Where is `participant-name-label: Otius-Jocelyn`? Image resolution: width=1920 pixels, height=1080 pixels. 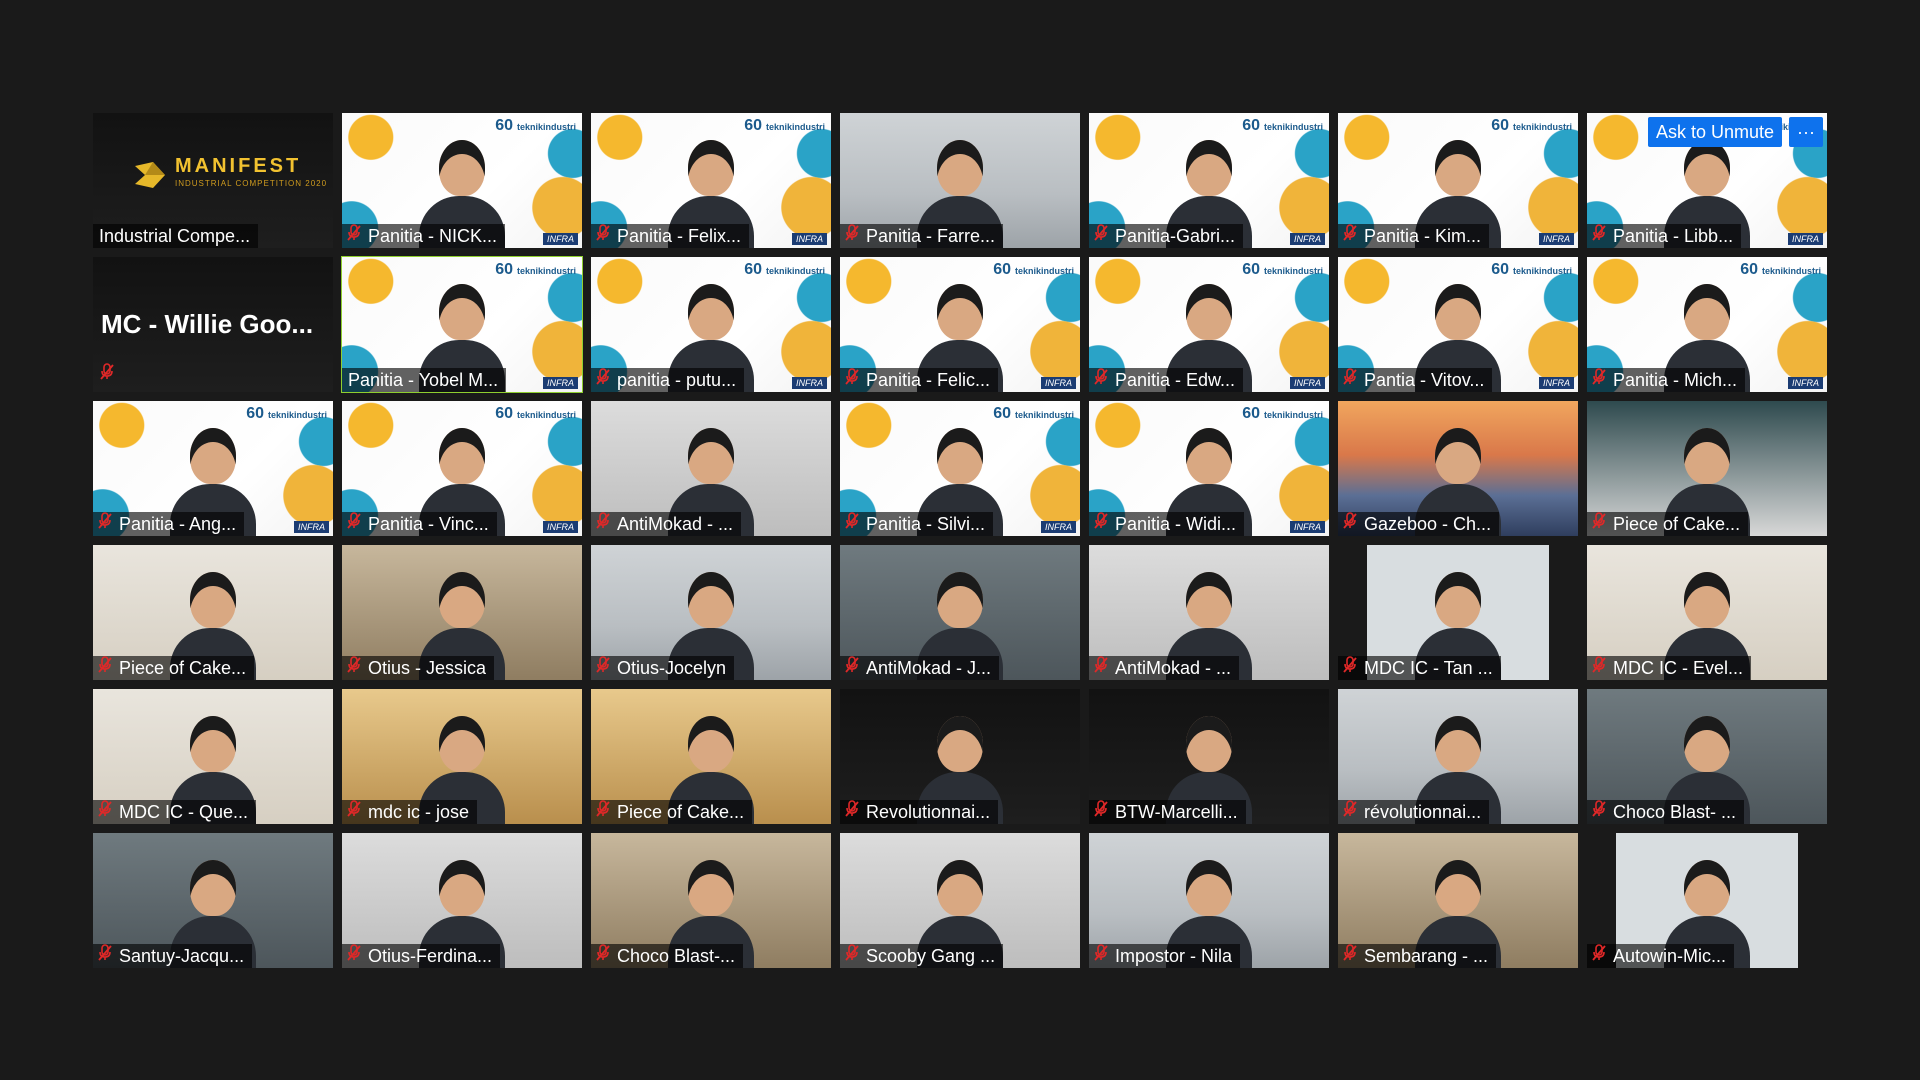 participant-name-label: Otius-Jocelyn is located at coordinates (663, 668).